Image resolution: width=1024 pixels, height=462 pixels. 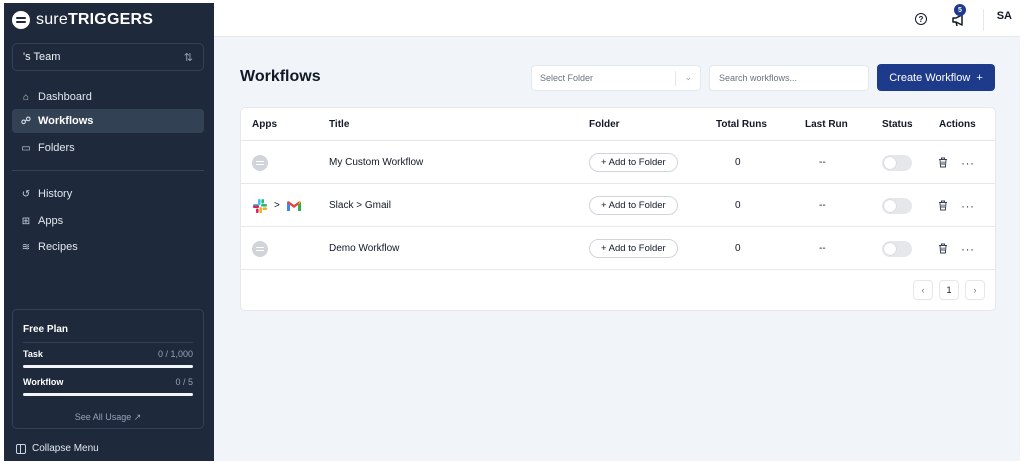 What do you see at coordinates (567, 78) in the screenshot?
I see `select-folder-value: Select Folder` at bounding box center [567, 78].